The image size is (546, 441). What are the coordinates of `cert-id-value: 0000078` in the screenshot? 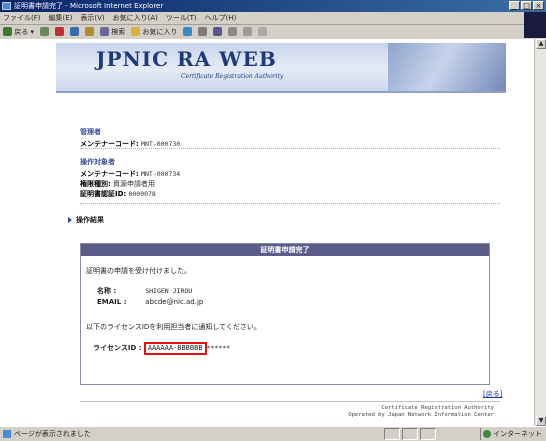 It's located at (142, 194).